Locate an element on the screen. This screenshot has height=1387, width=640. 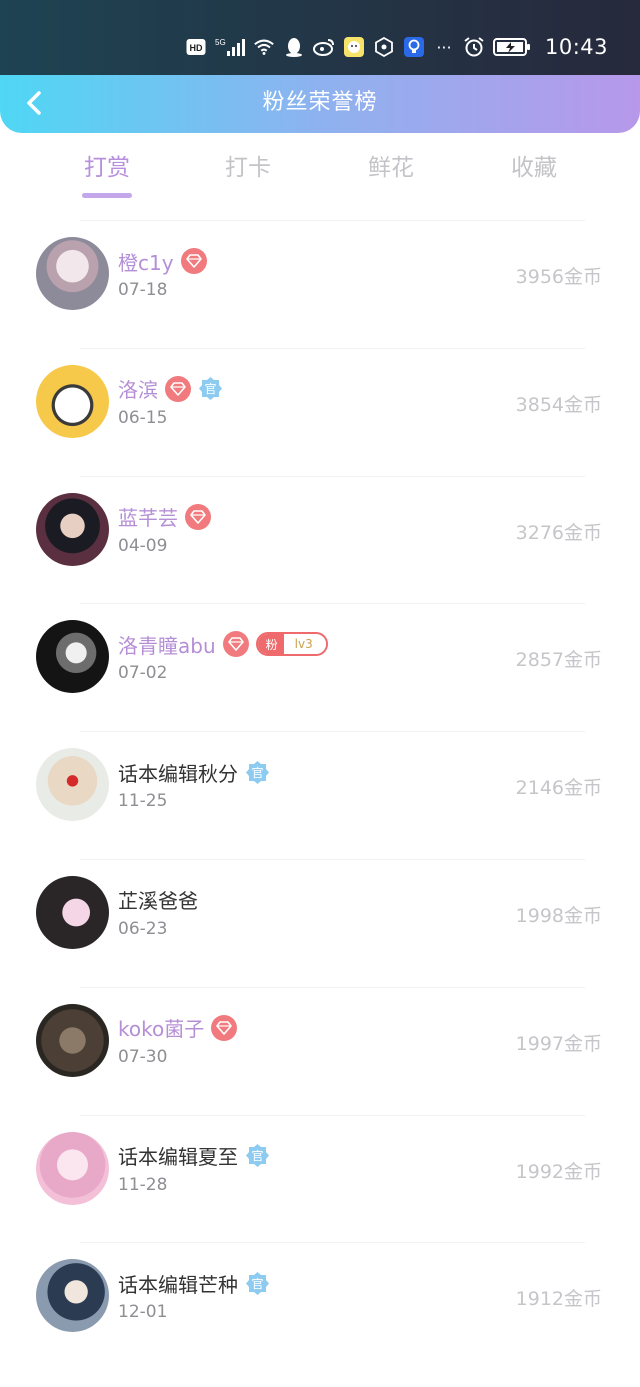
header-bar: 粉丝荣誉榜 is located at coordinates (320, 104).